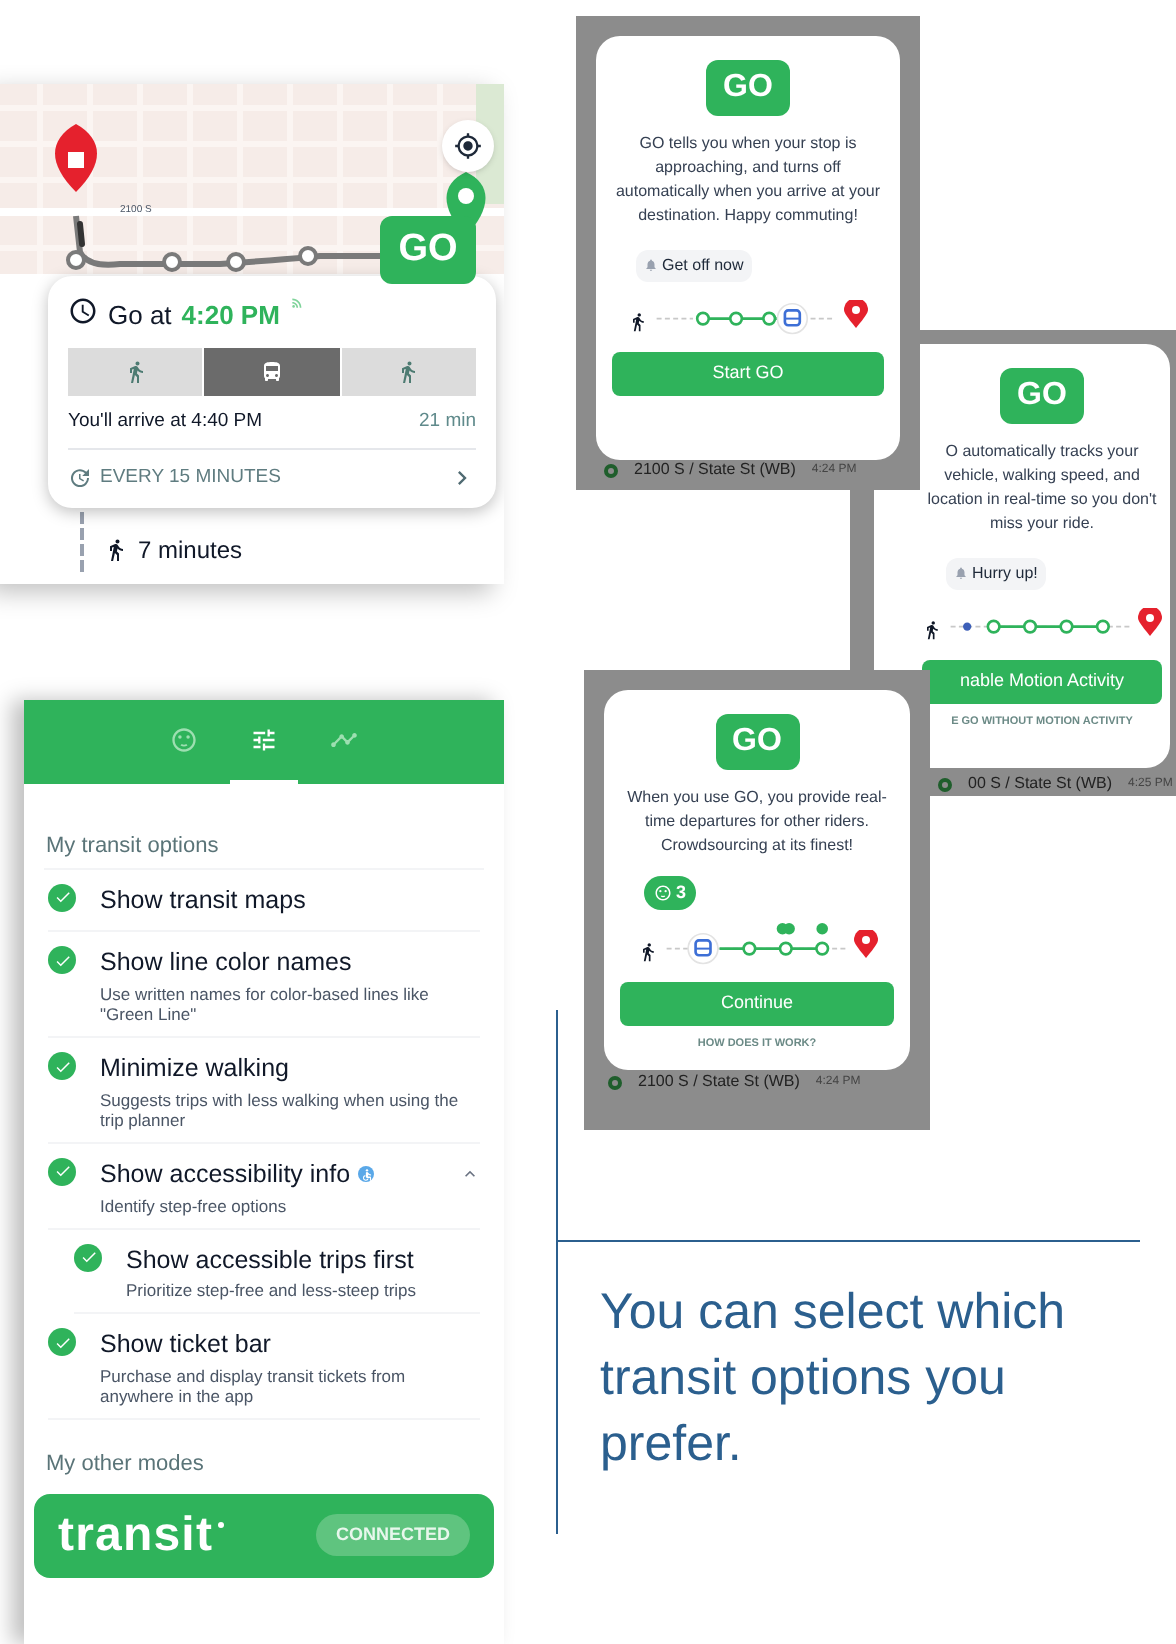 This screenshot has height=1644, width=1176. I want to click on dialog-message: When you use GO, you provide real-time departures for other riders. Crowdsourcing at its finest!, so click(757, 822).